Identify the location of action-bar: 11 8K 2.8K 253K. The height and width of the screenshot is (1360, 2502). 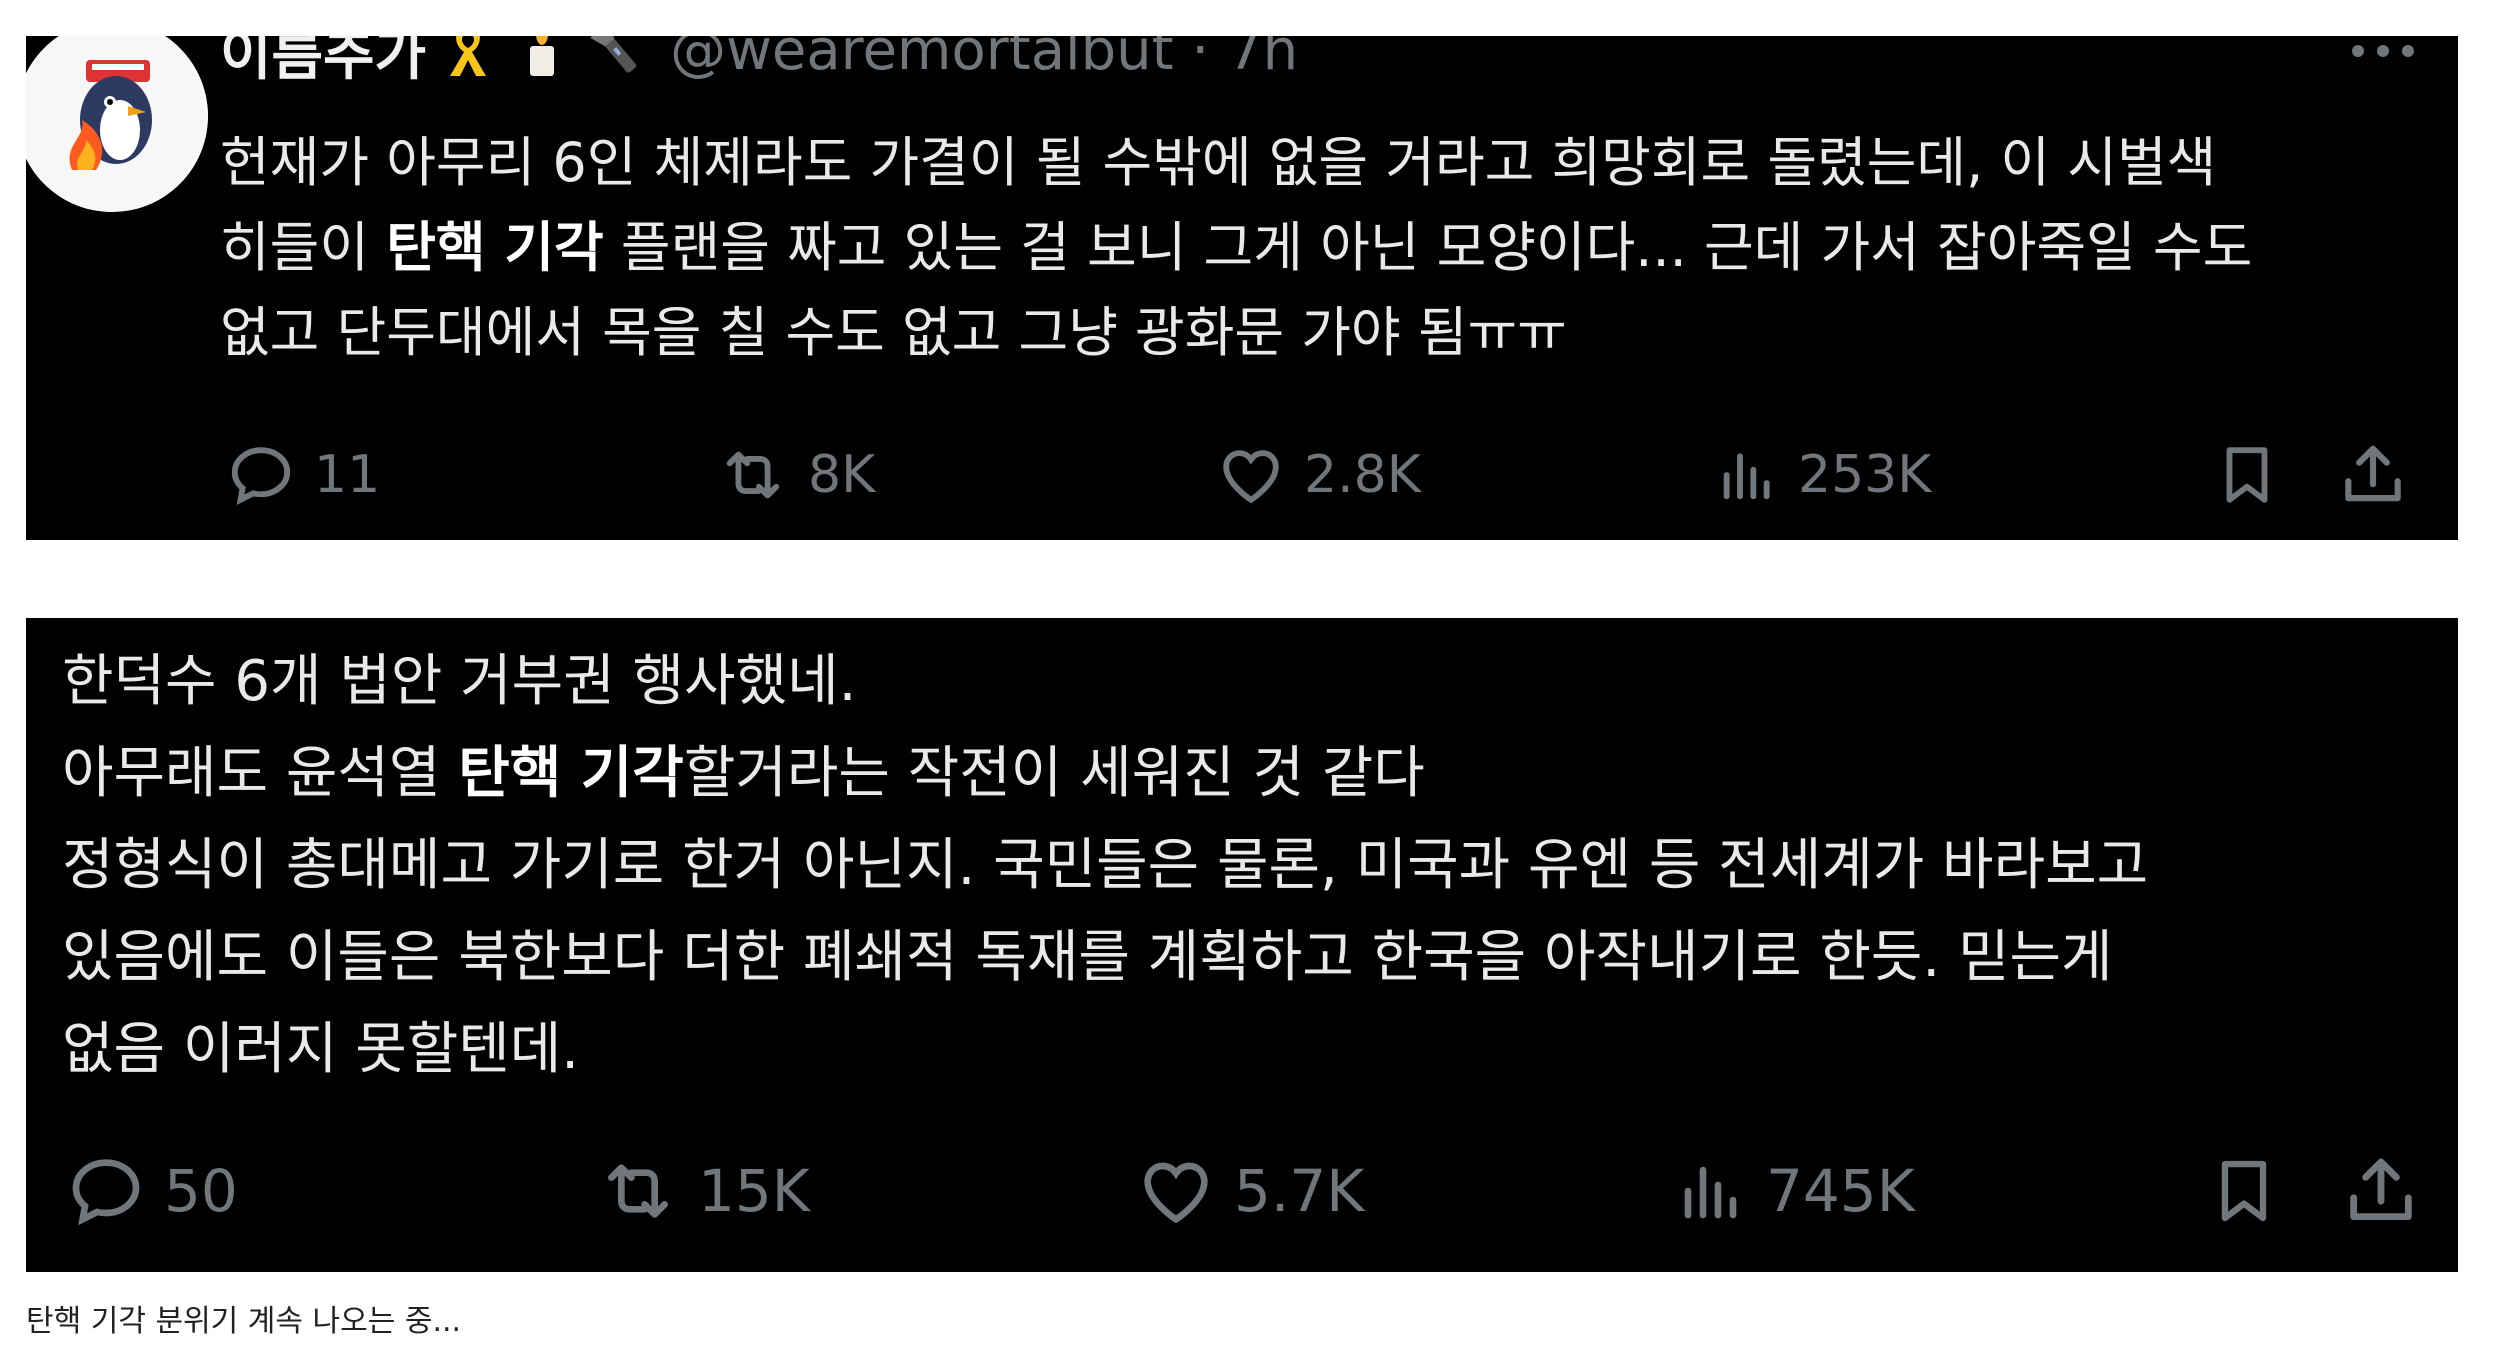
(1242, 475).